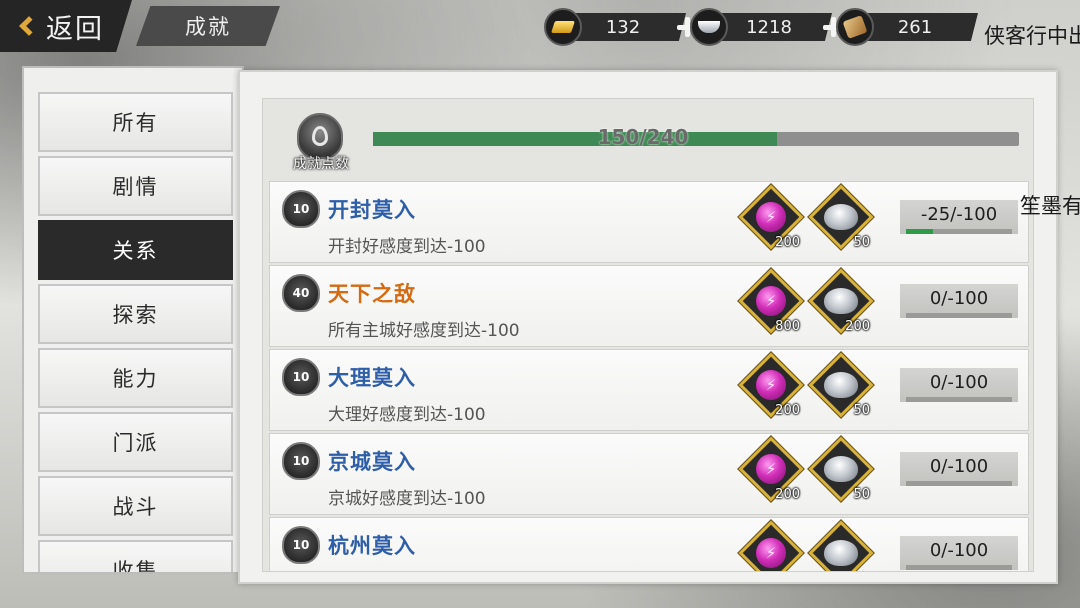  I want to click on points-label: 成就点数, so click(321, 164).